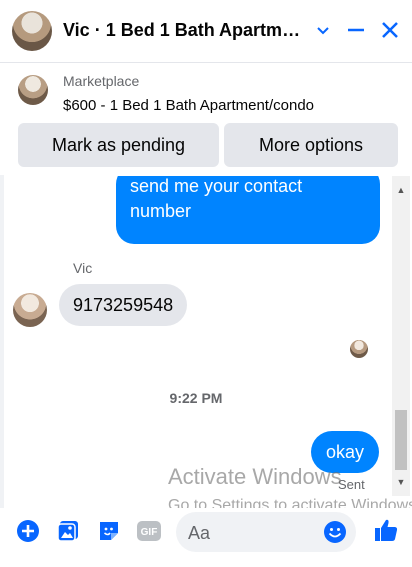  Describe the element at coordinates (196, 398) in the screenshot. I see `message-timestamp: 9:22 PM` at that location.